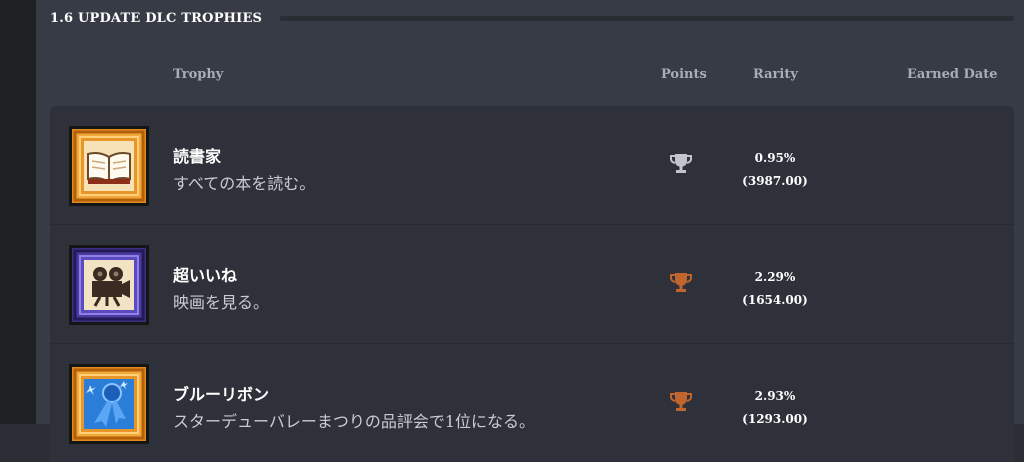 The image size is (1024, 462). What do you see at coordinates (205, 275) in the screenshot?
I see `trophy-name: 超いいね` at bounding box center [205, 275].